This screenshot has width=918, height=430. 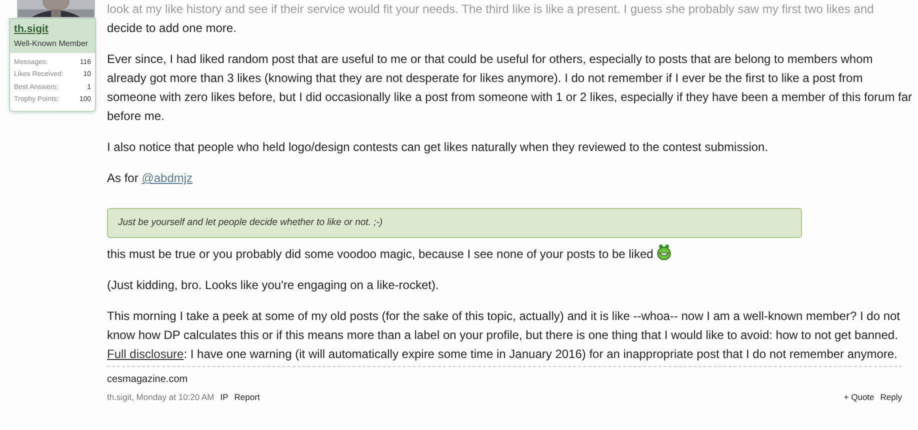 What do you see at coordinates (859, 397) in the screenshot?
I see `action-link: + Quote` at bounding box center [859, 397].